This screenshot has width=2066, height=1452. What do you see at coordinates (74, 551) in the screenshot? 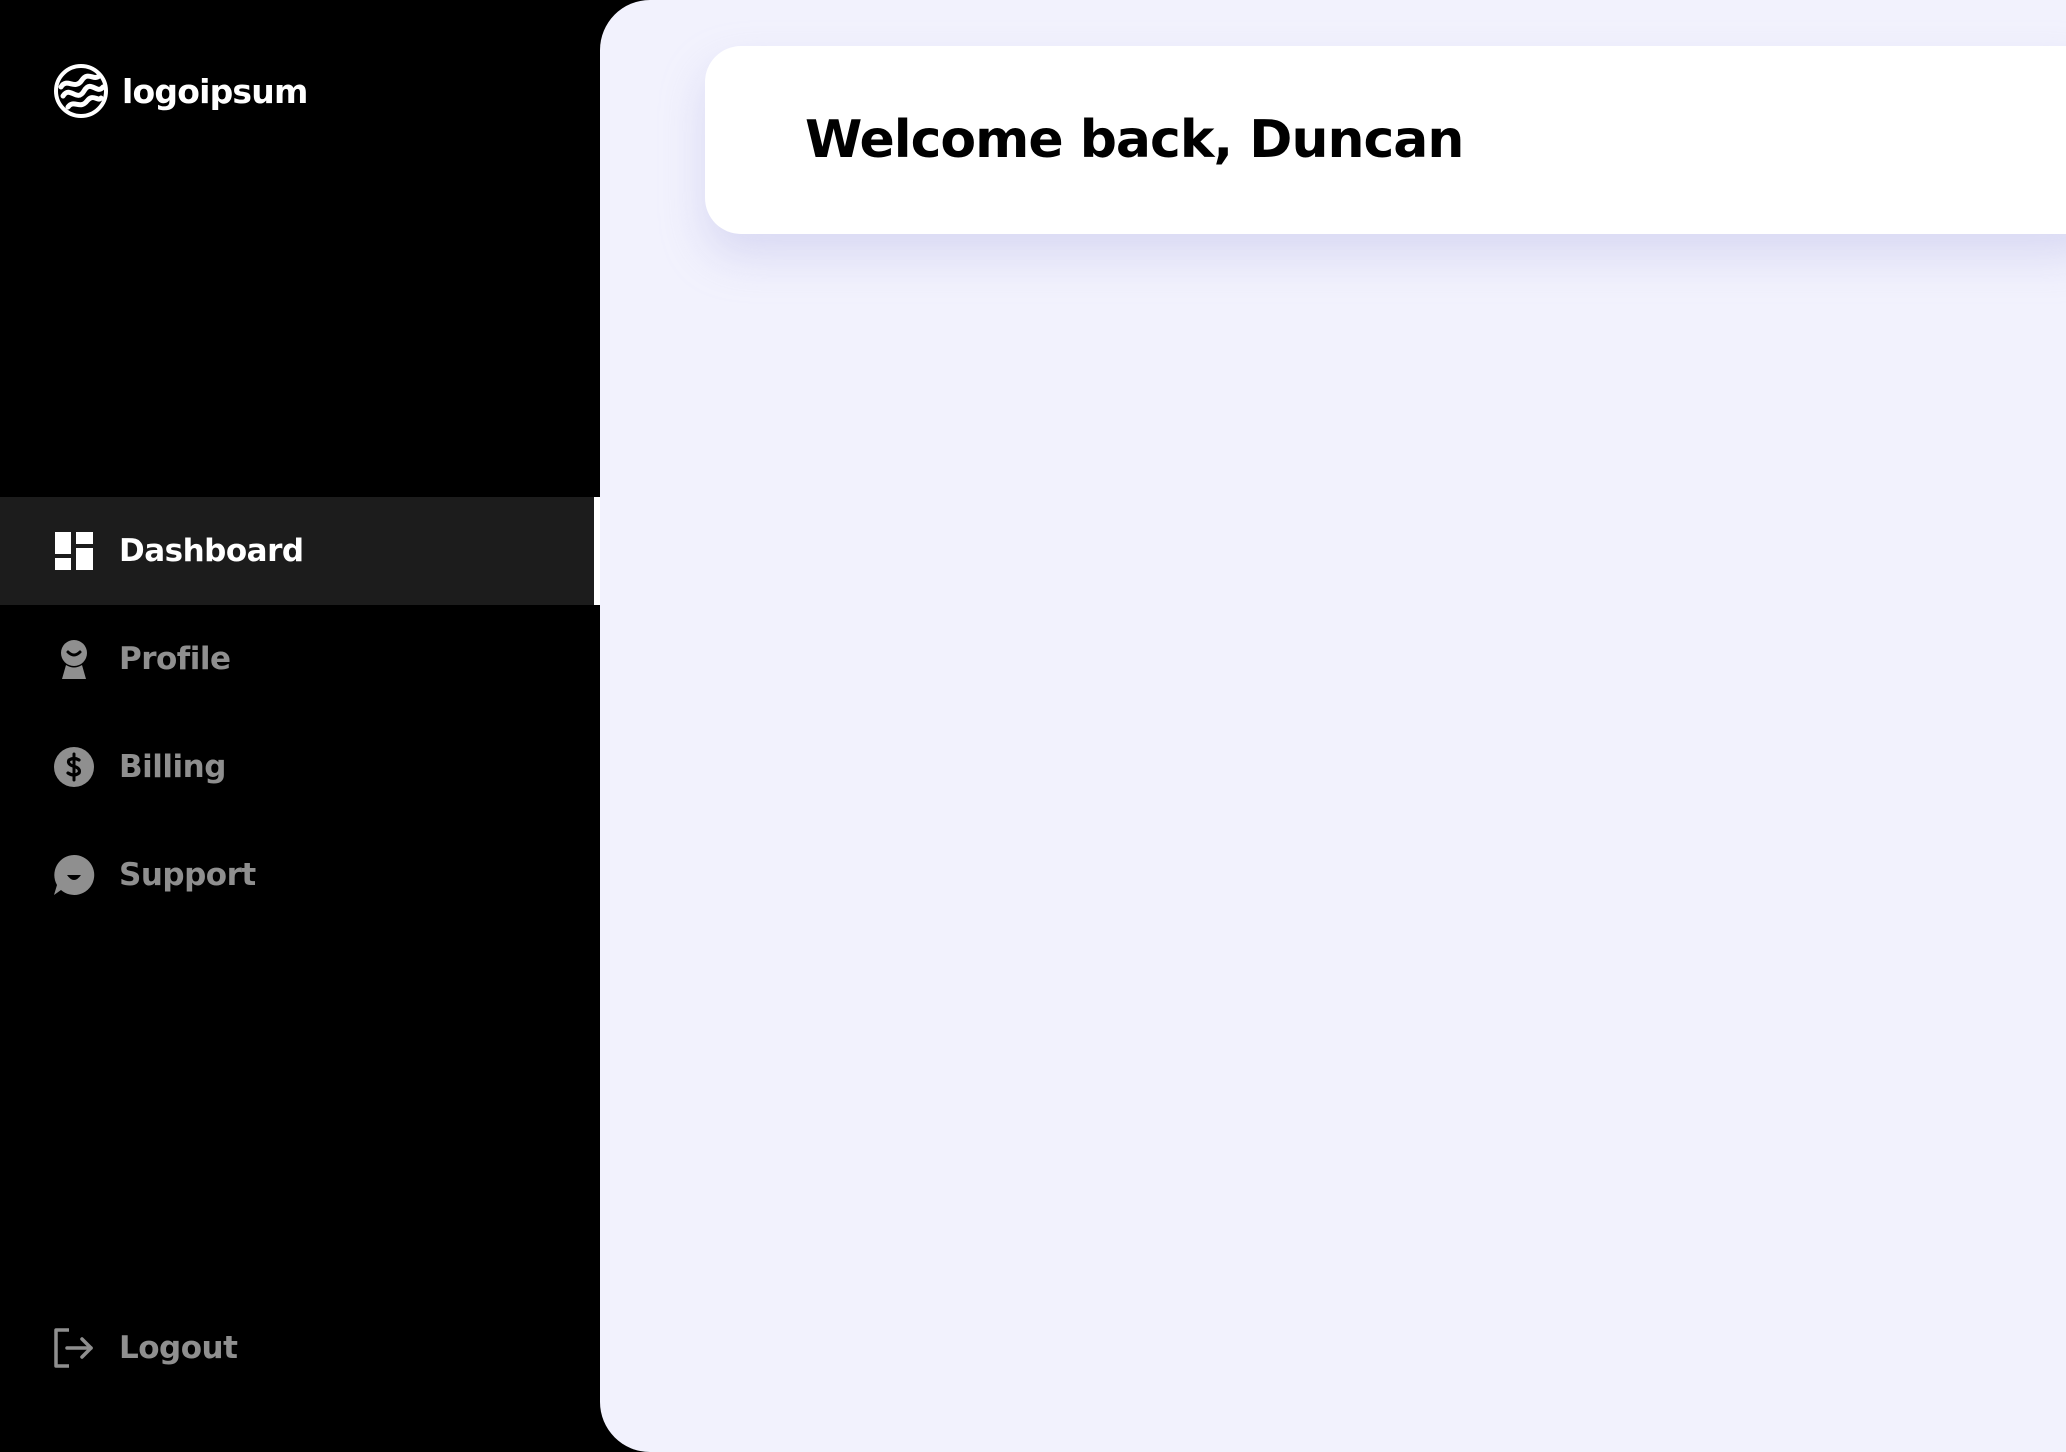
I see `dashboard-icon` at bounding box center [74, 551].